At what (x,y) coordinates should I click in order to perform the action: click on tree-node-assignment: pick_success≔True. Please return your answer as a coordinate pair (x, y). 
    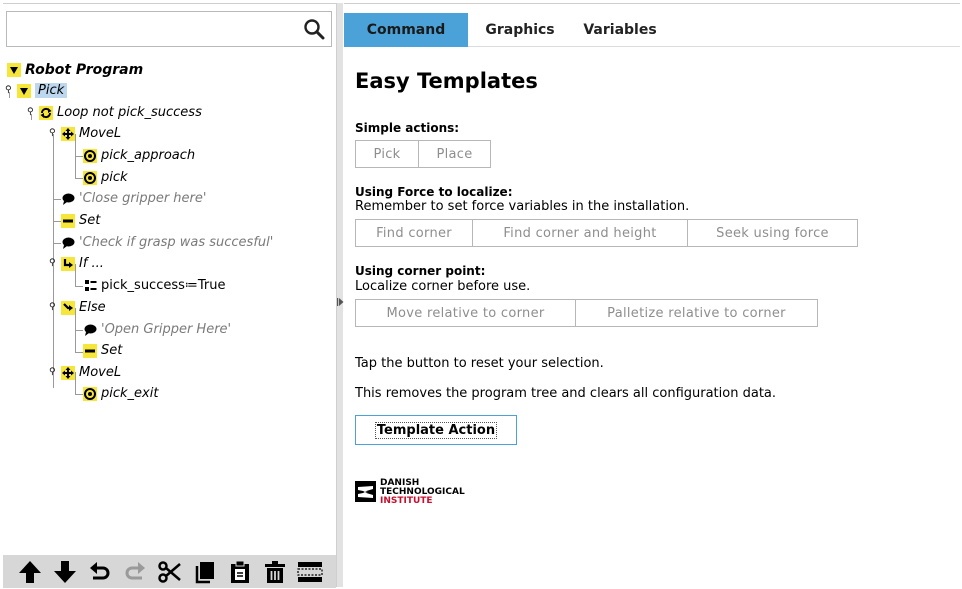
    Looking at the image, I should click on (154, 285).